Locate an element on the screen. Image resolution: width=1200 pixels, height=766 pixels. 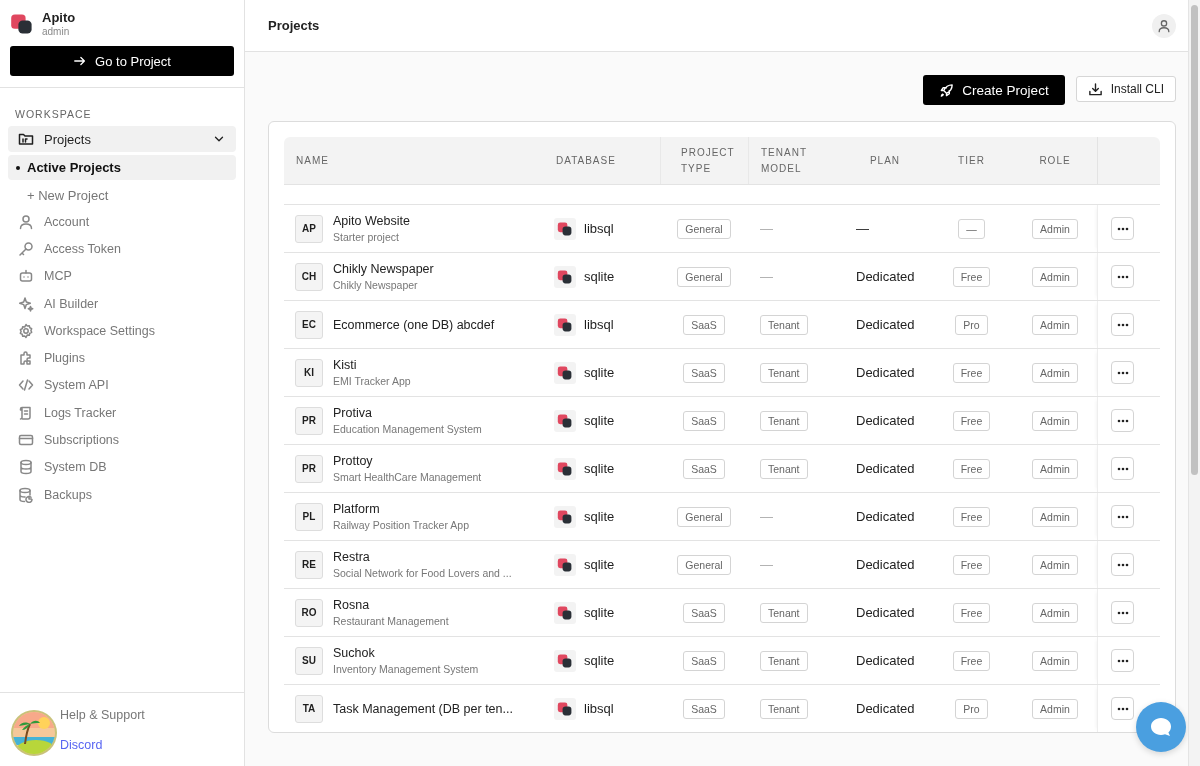
sidebar-subitem: Active Projects is located at coordinates (122, 167).